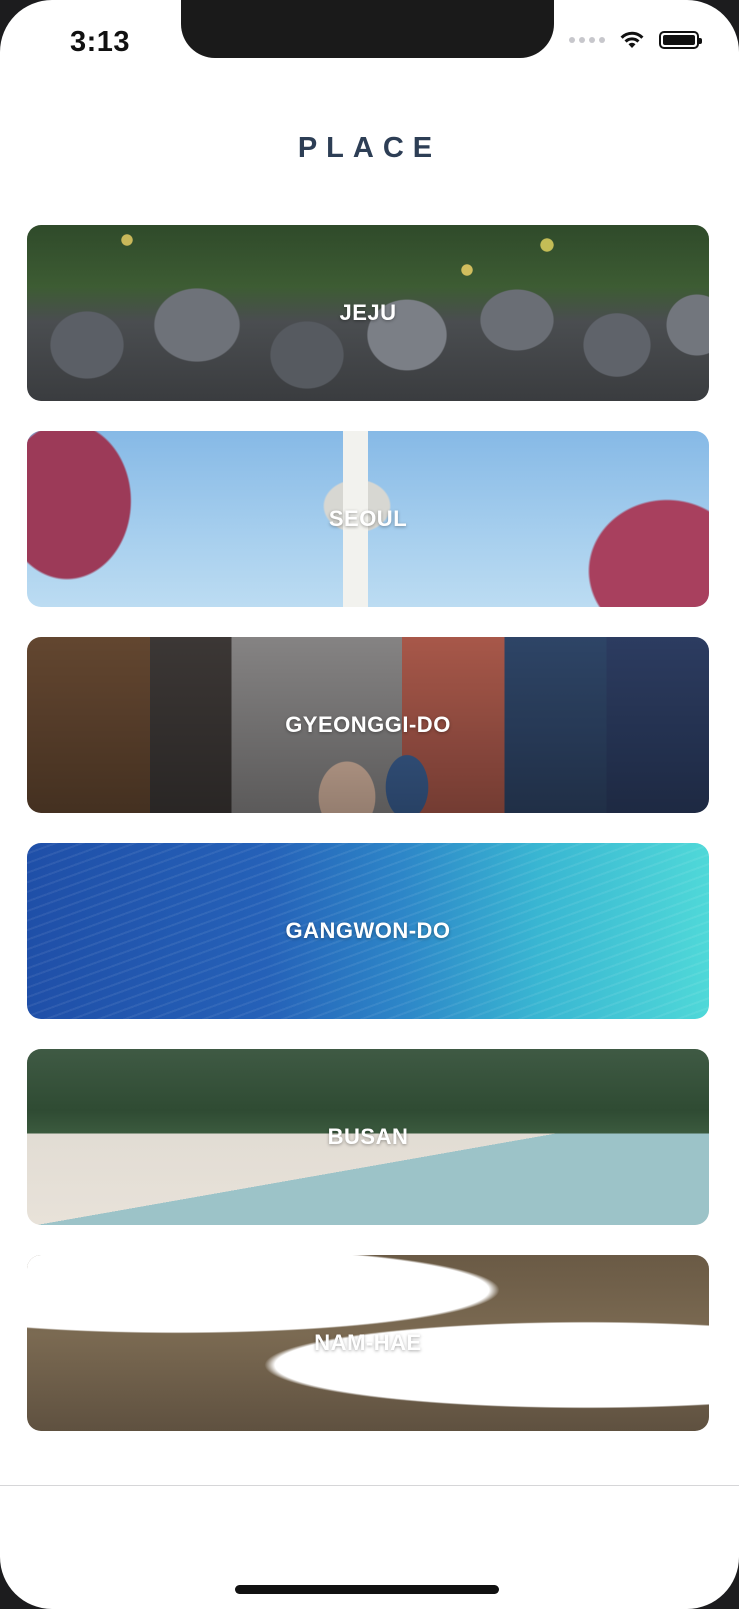  I want to click on place-label: SEOUL, so click(368, 518).